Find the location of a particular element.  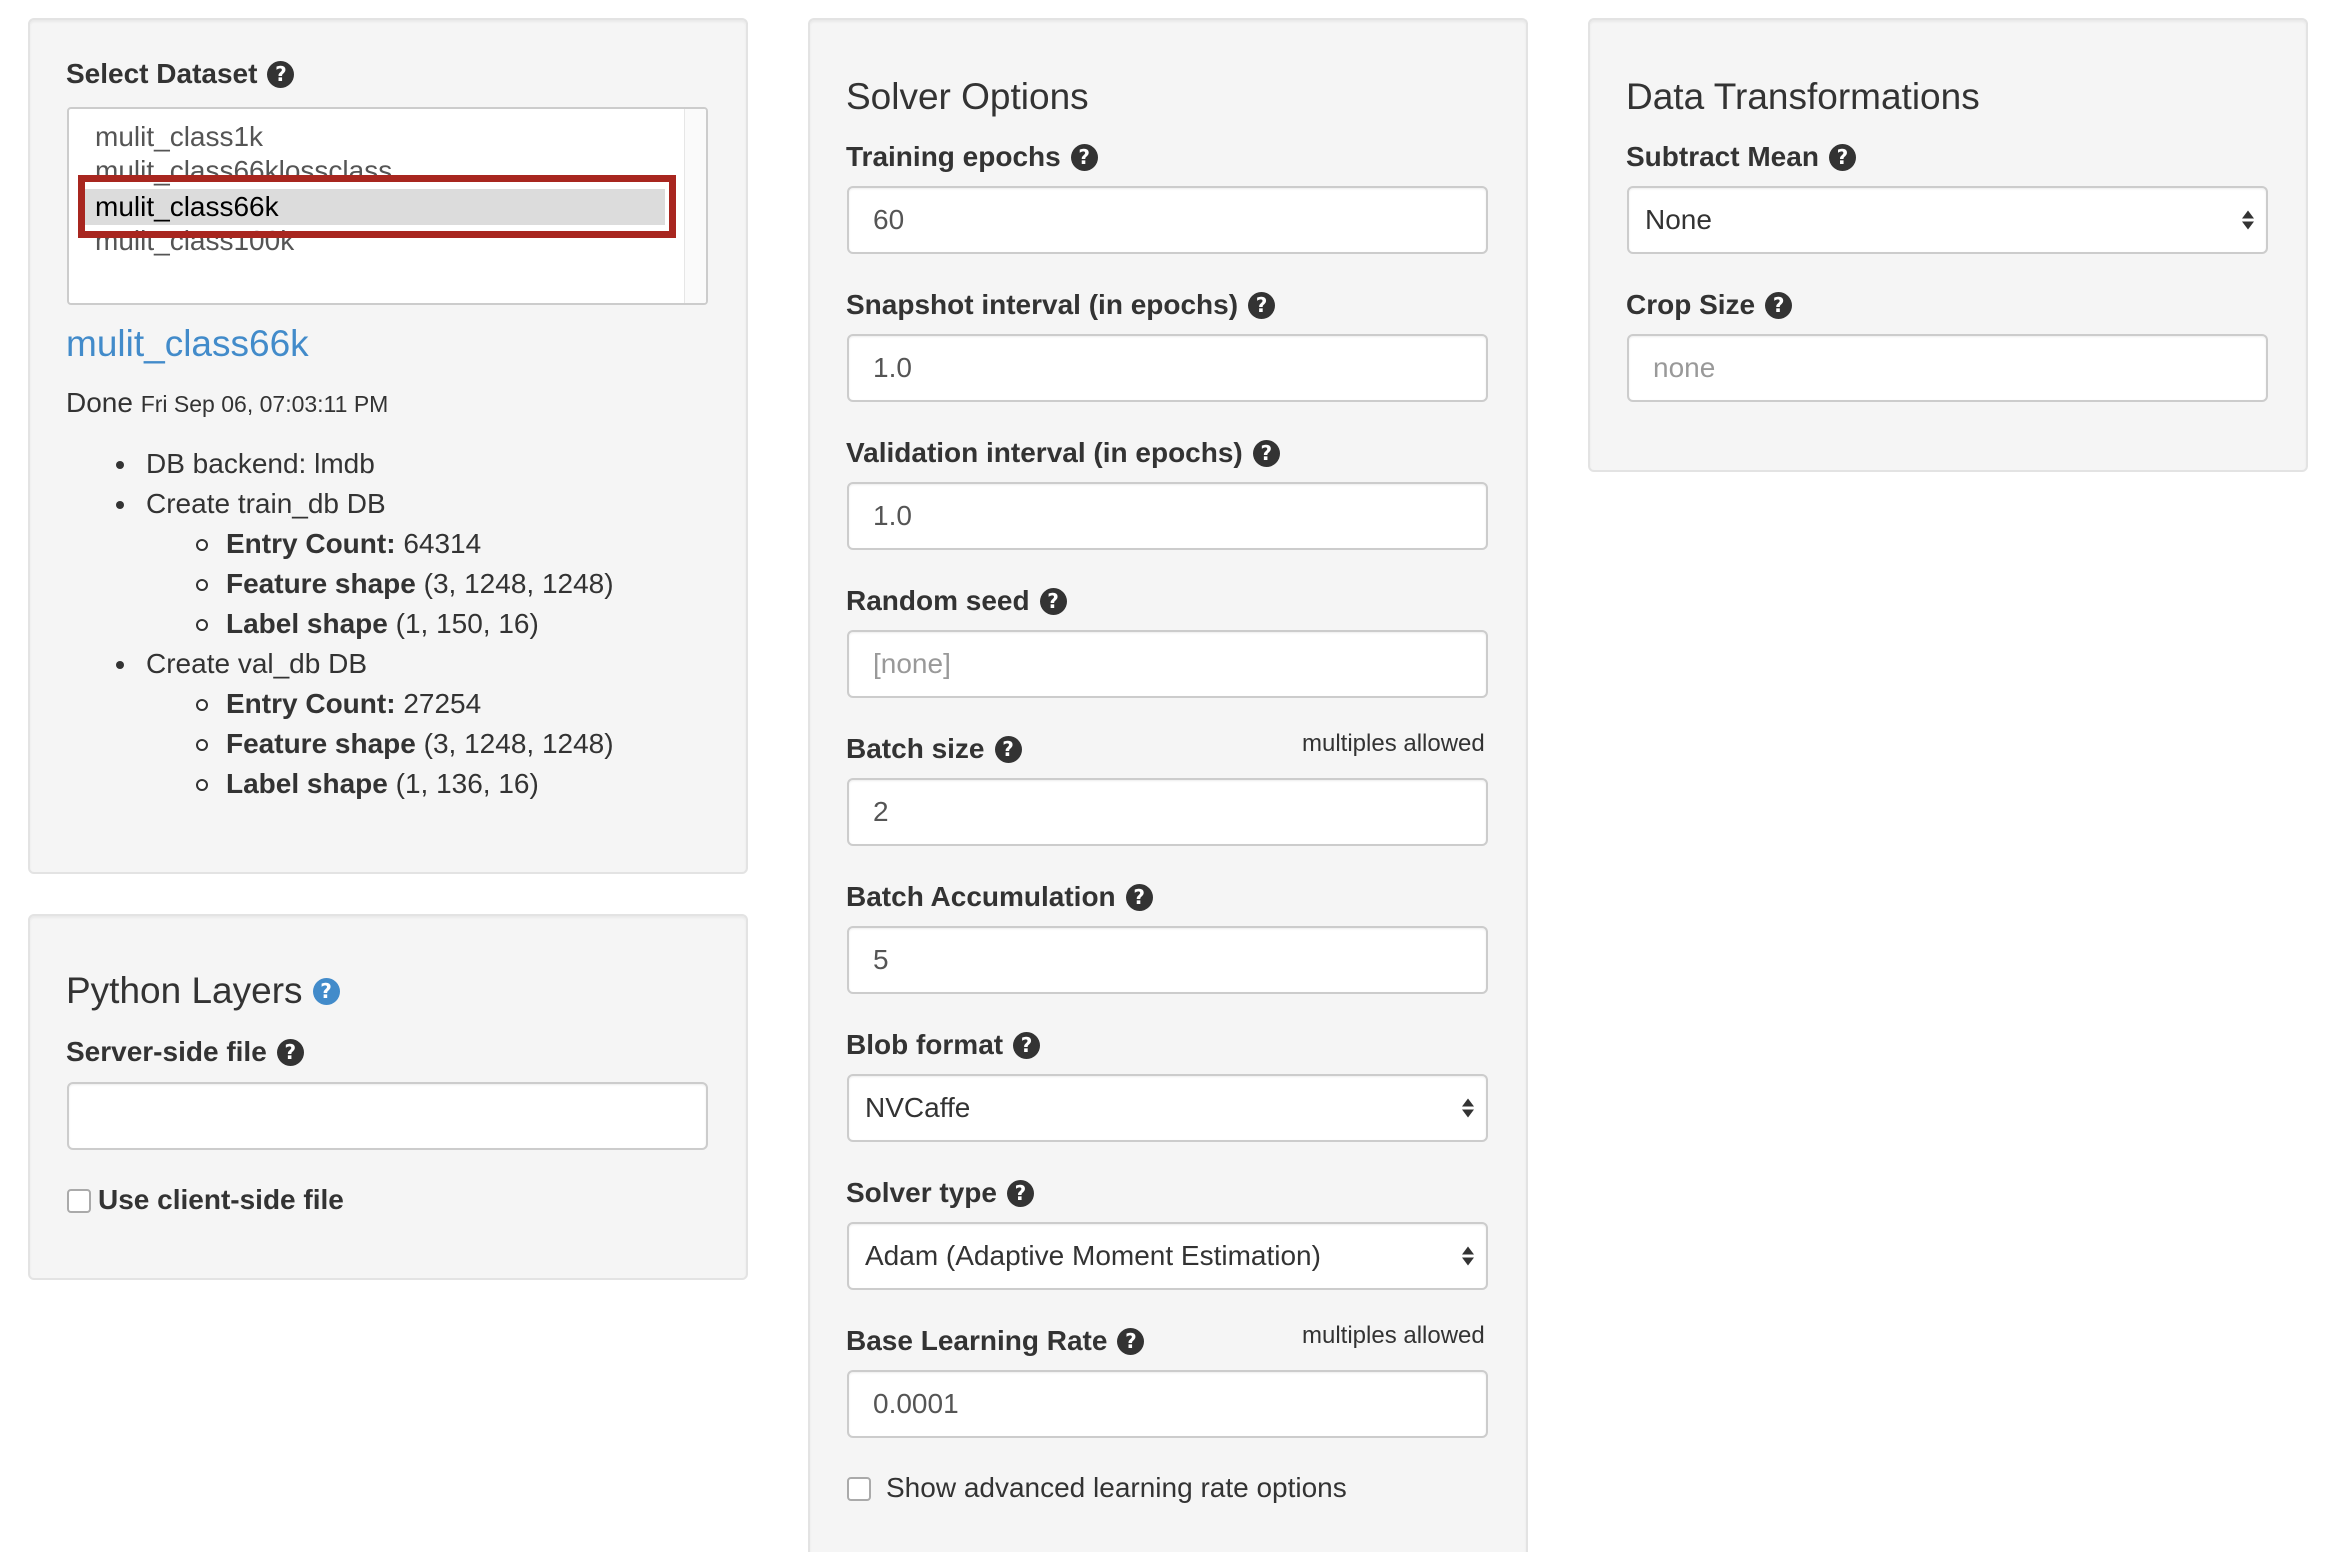

dataset-option: mulit_class1k is located at coordinates (179, 137).